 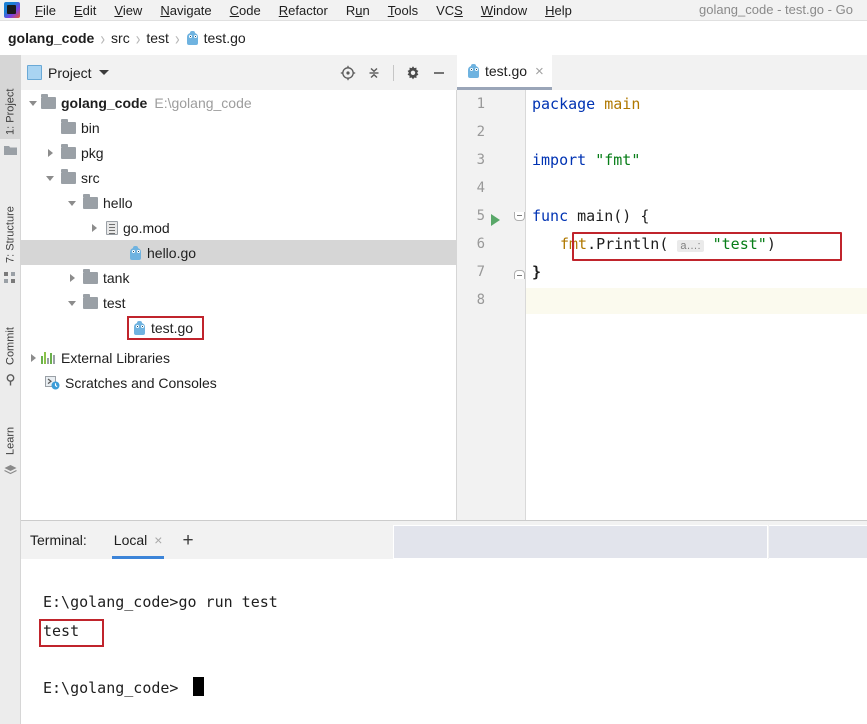 What do you see at coordinates (519, 216) in the screenshot?
I see `fold-open-icon` at bounding box center [519, 216].